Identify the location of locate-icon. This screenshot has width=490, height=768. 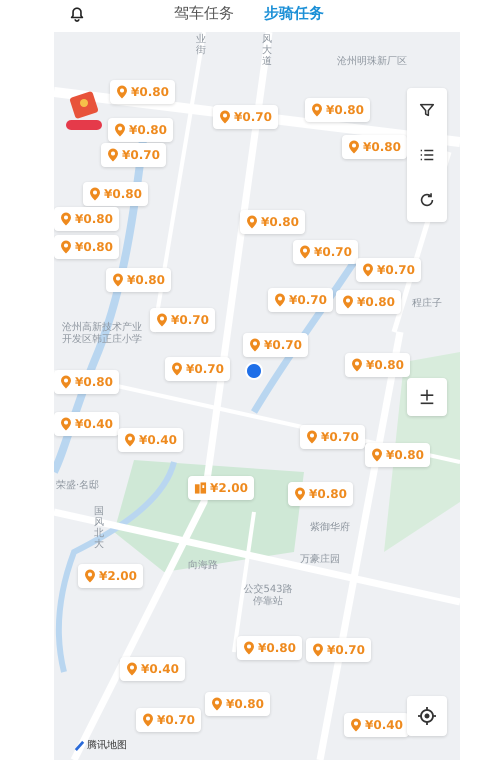
(427, 716).